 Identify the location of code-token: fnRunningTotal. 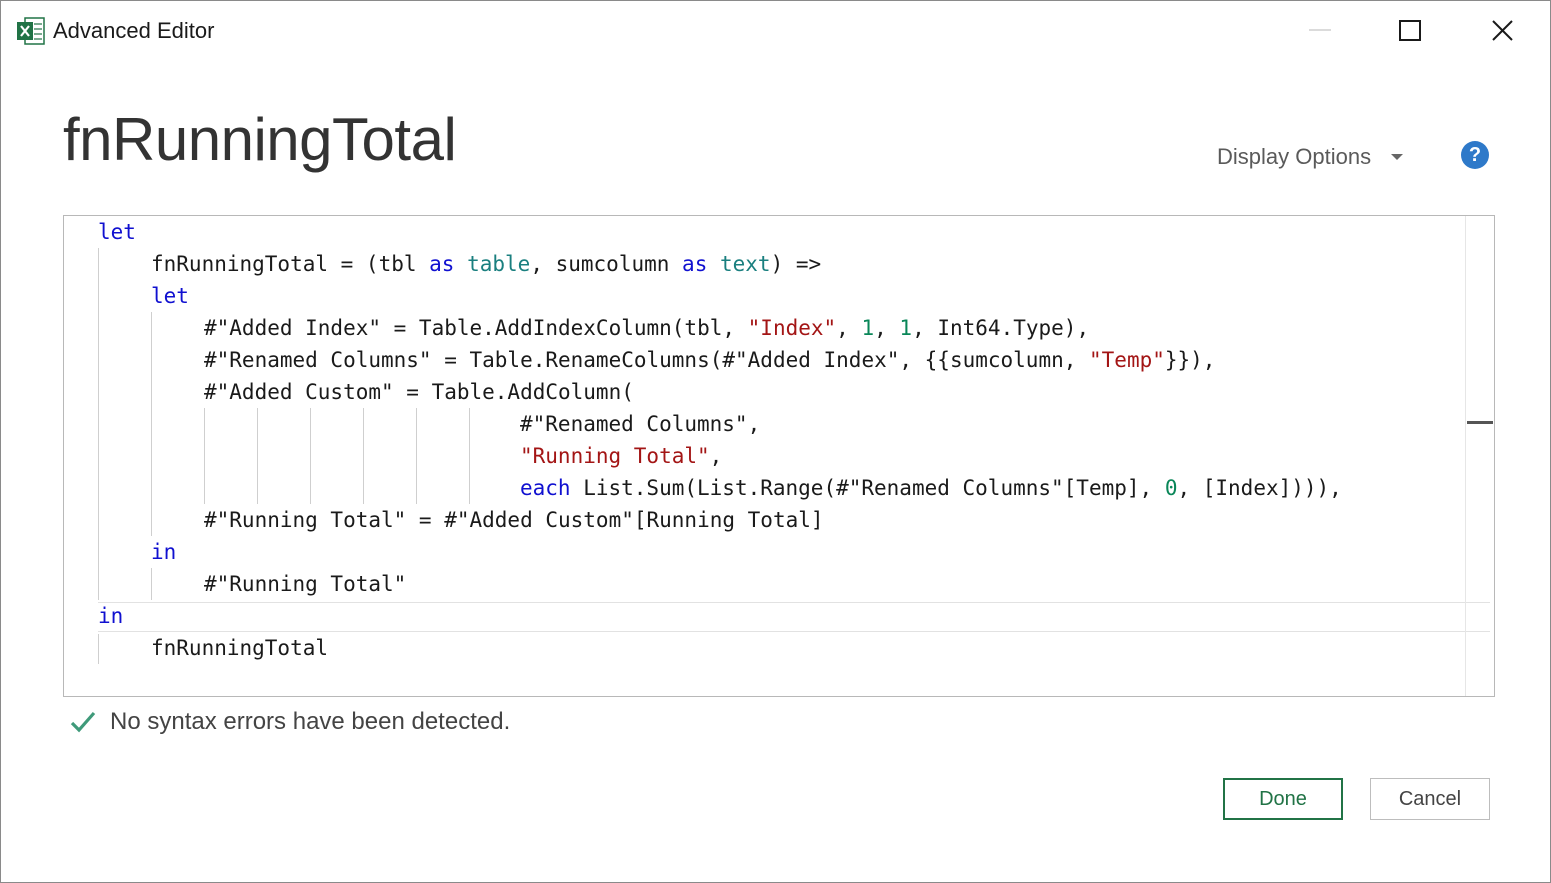
(240, 648).